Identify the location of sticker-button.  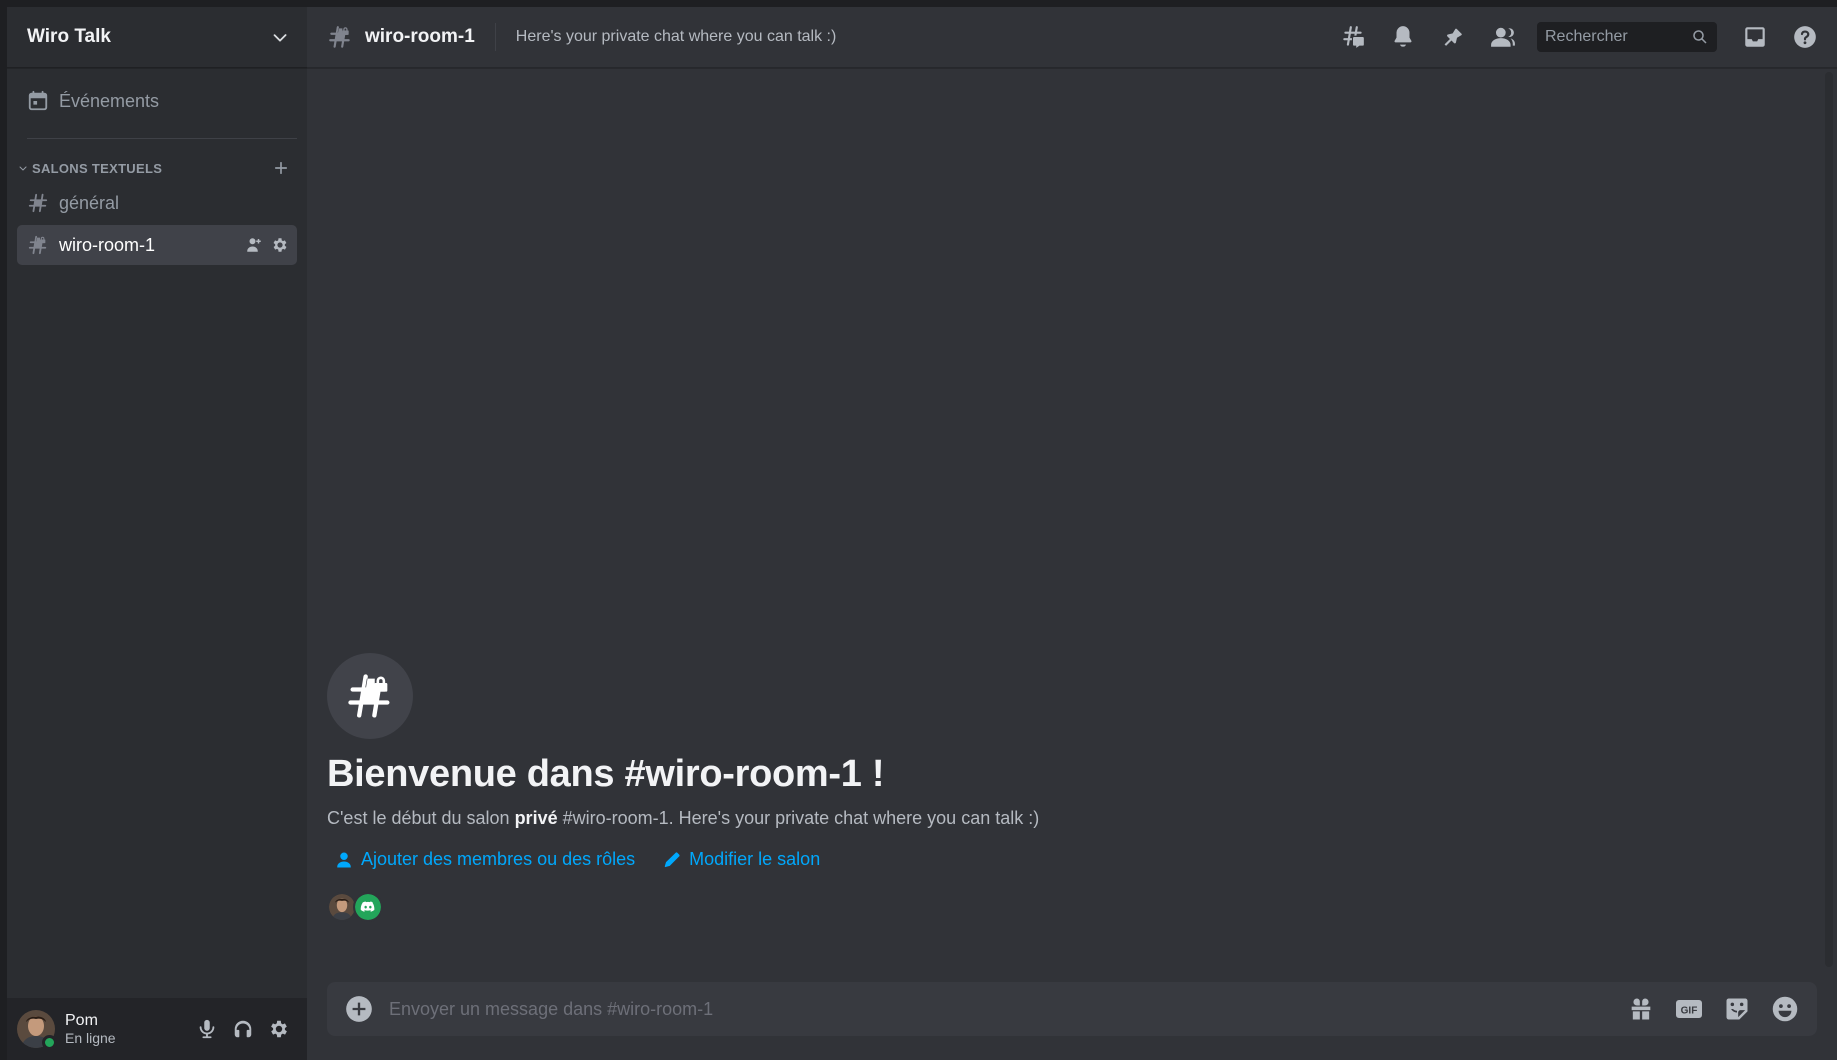
(1737, 1009).